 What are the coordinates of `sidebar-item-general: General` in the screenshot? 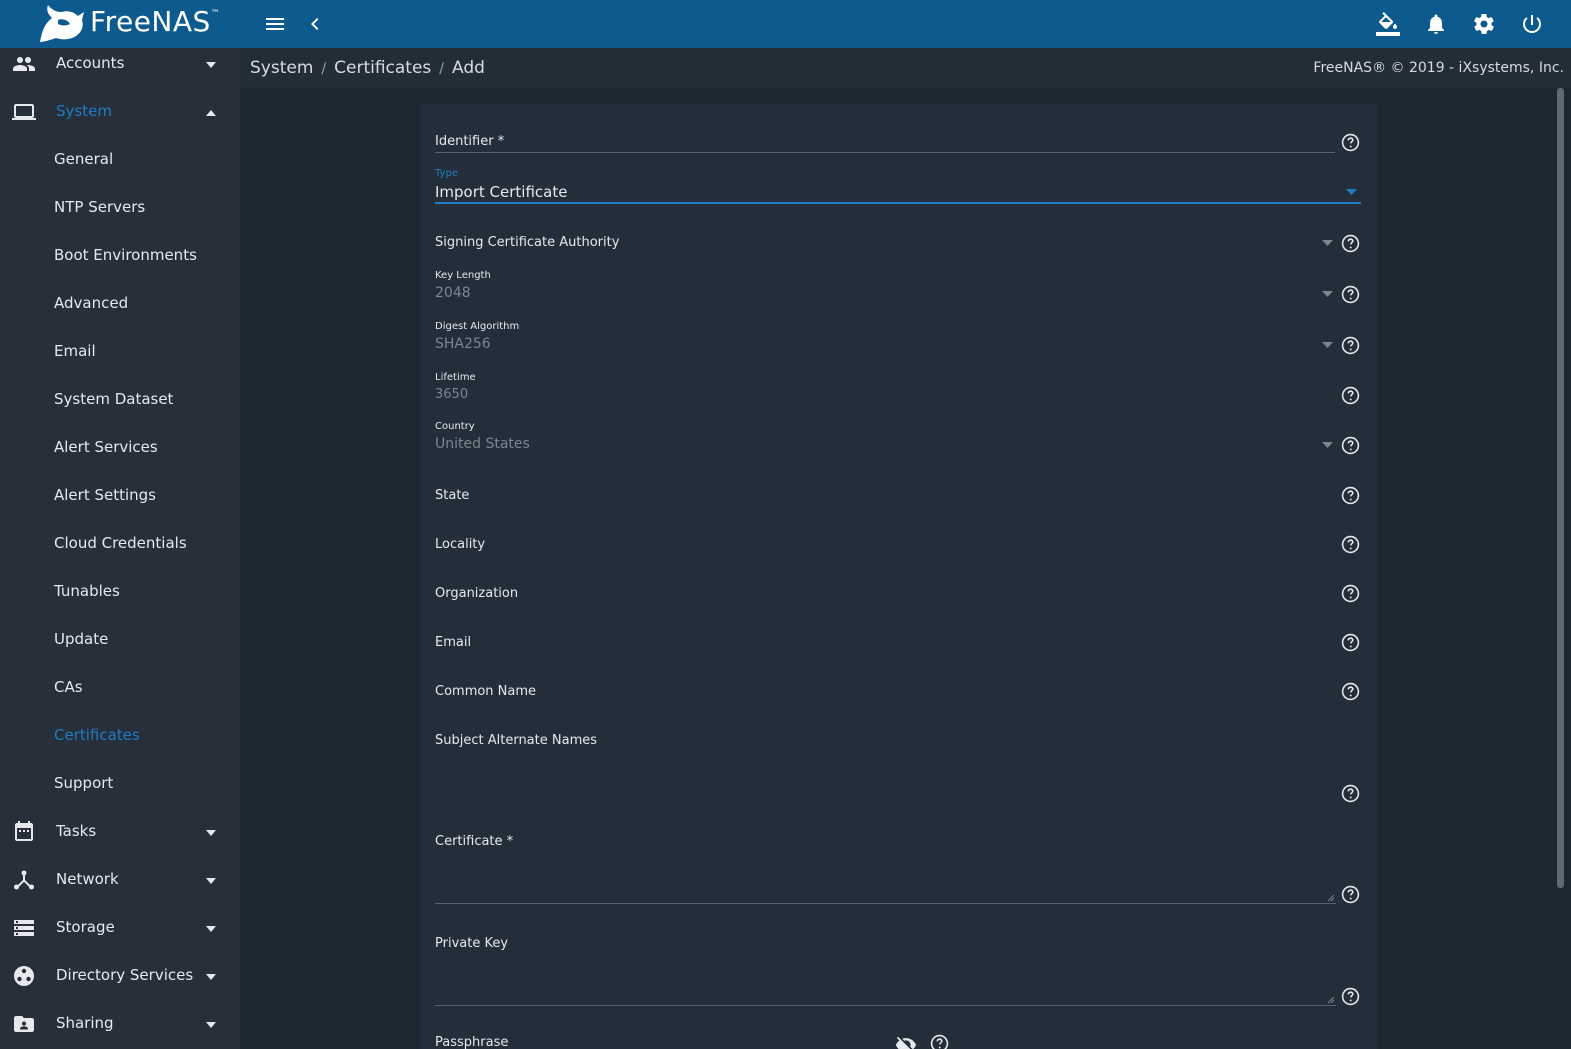 It's located at (120, 160).